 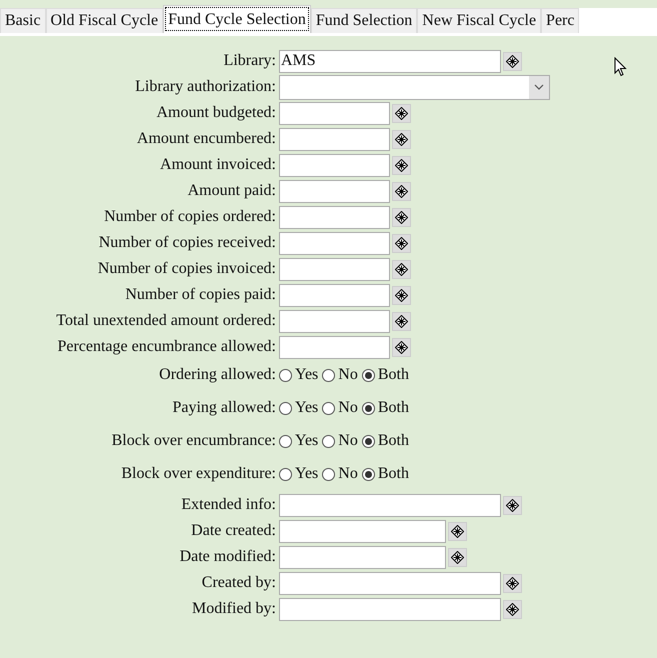 I want to click on field-label: Percentage encumbrance allowed:, so click(x=166, y=347).